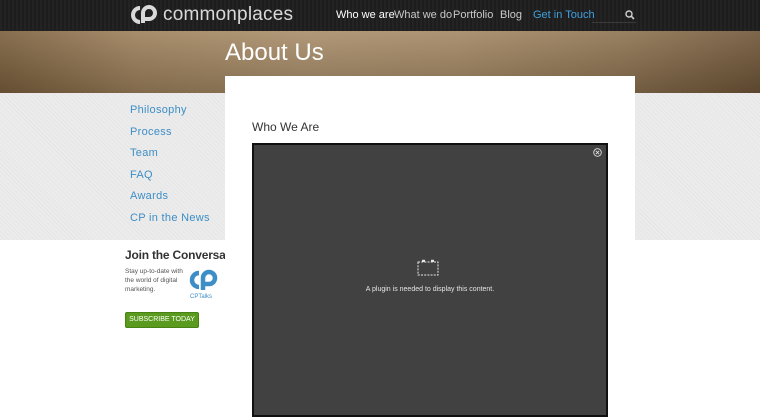 The width and height of the screenshot is (760, 417). I want to click on sidebar-item-awards: Awards, so click(170, 201).